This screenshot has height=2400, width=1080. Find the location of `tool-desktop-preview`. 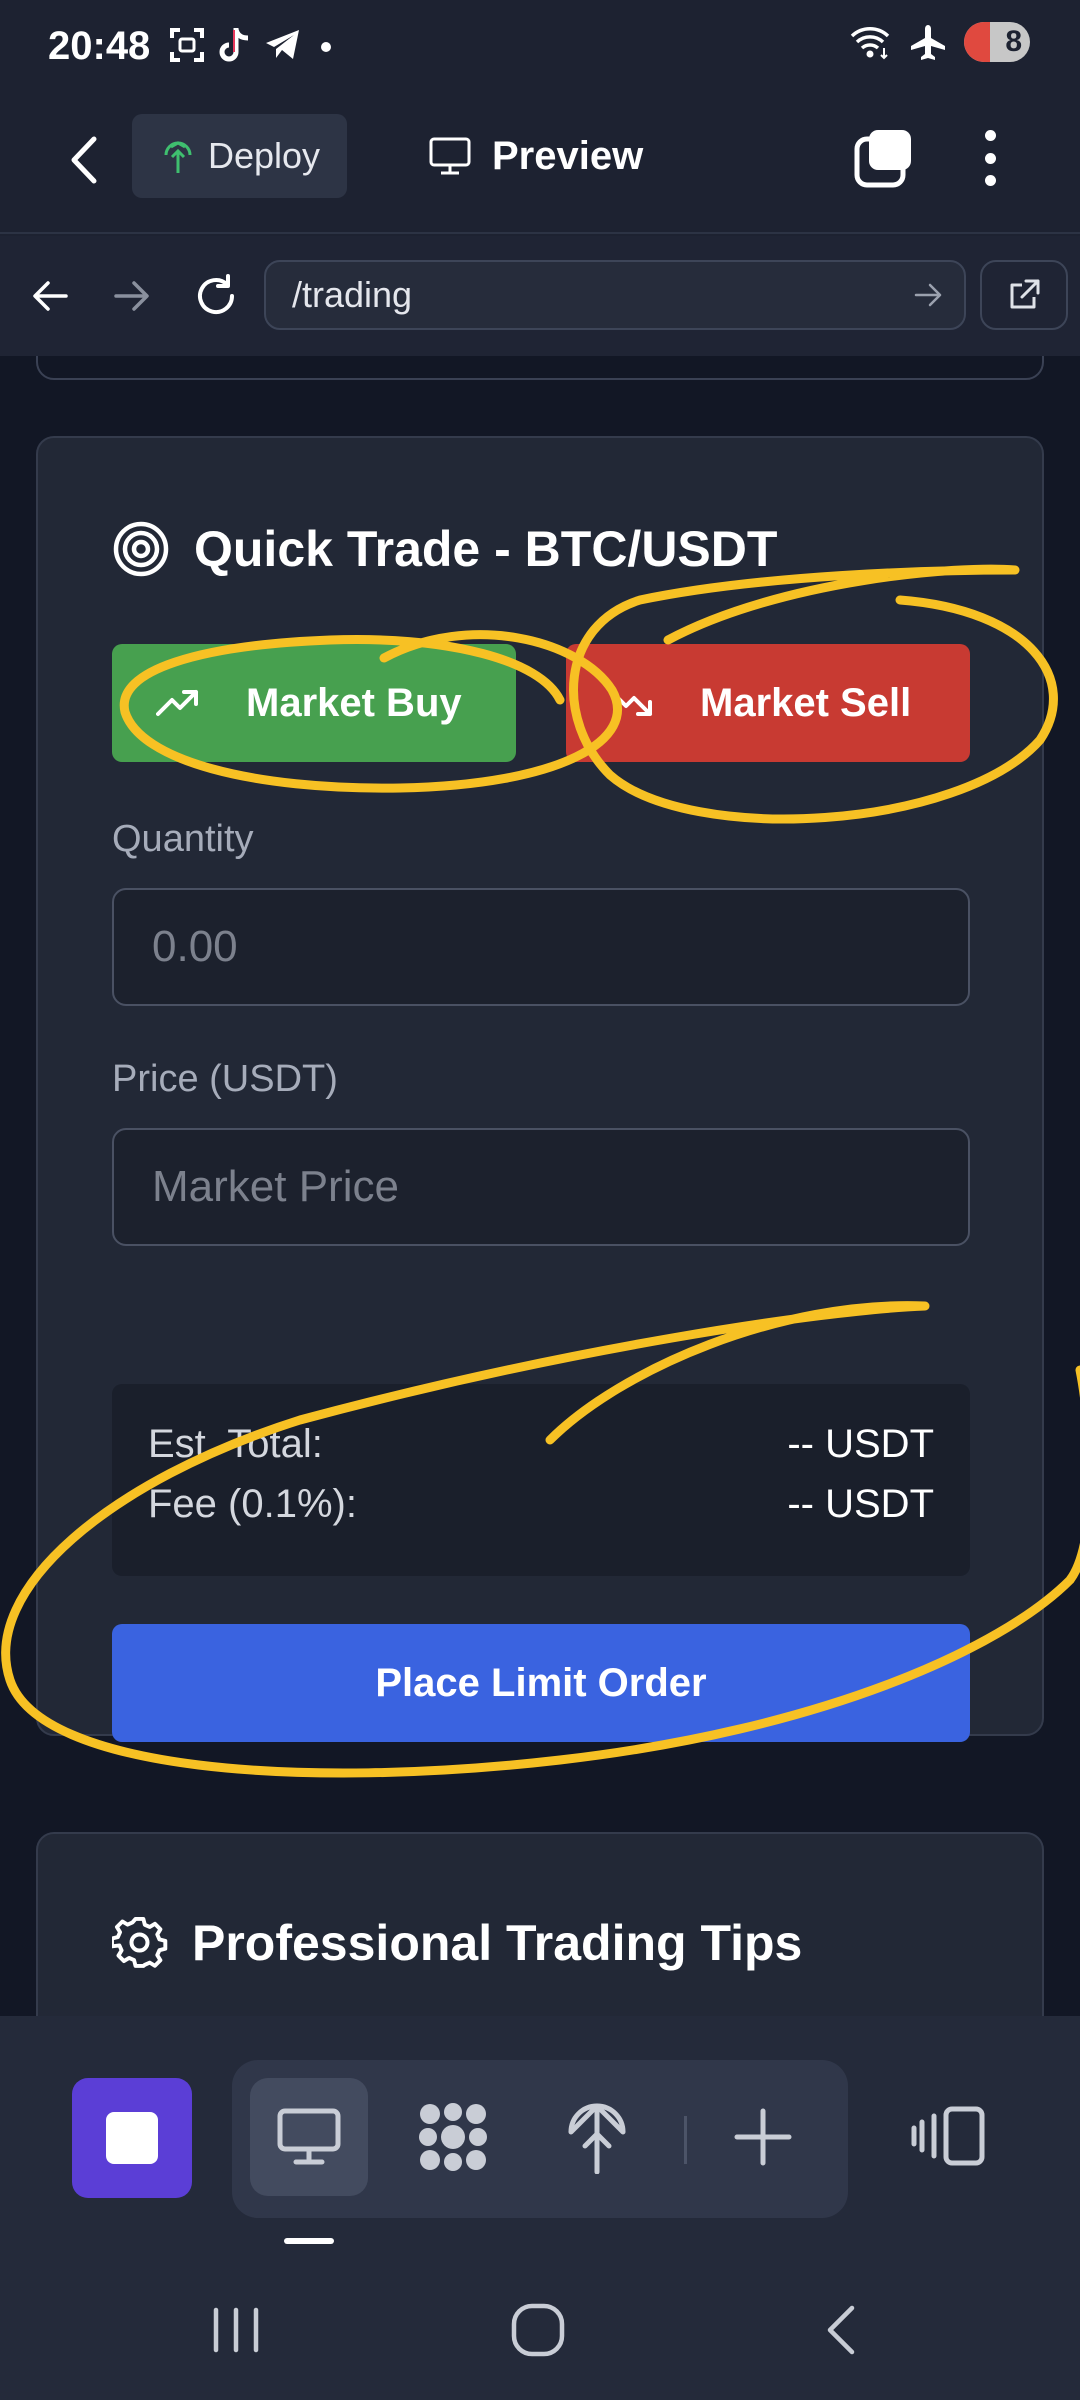

tool-desktop-preview is located at coordinates (309, 2137).